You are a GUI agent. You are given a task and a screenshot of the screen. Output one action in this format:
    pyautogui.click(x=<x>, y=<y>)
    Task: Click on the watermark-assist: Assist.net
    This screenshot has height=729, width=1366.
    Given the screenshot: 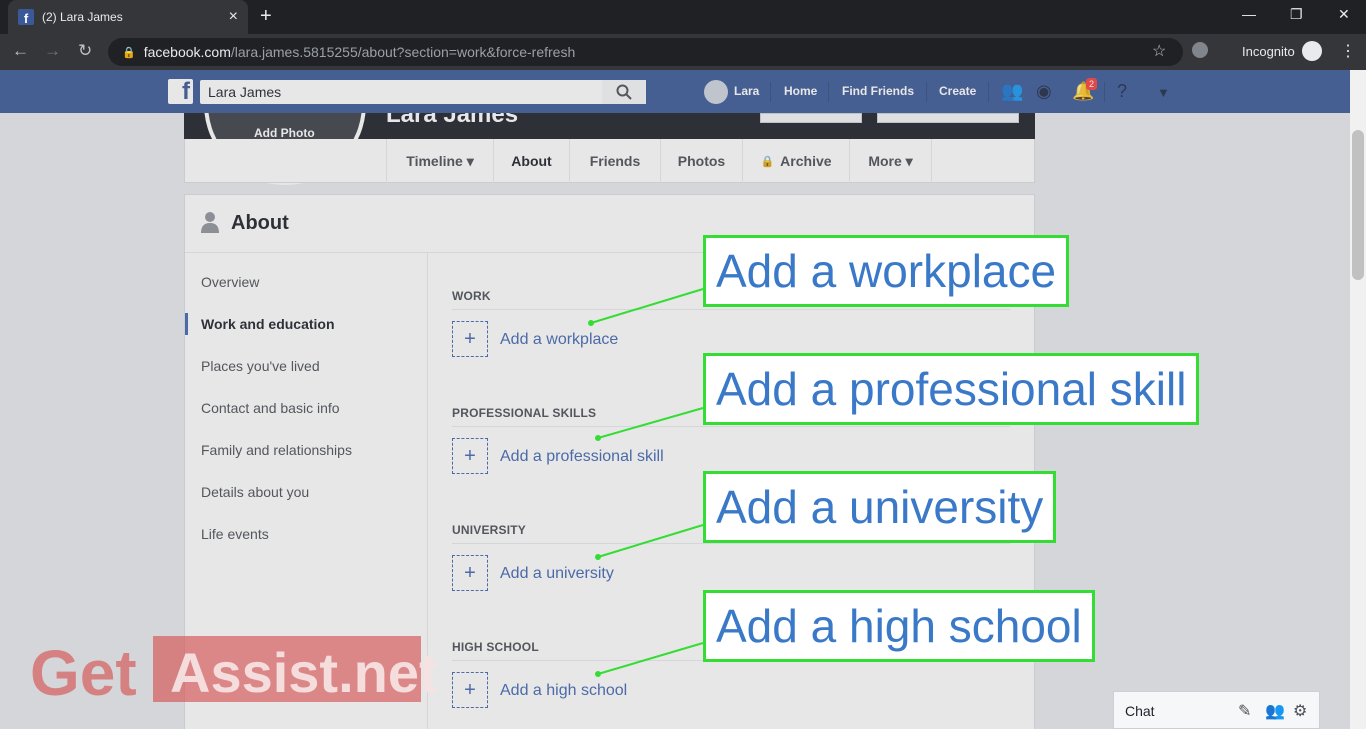 What is the action you would take?
    pyautogui.click(x=304, y=672)
    